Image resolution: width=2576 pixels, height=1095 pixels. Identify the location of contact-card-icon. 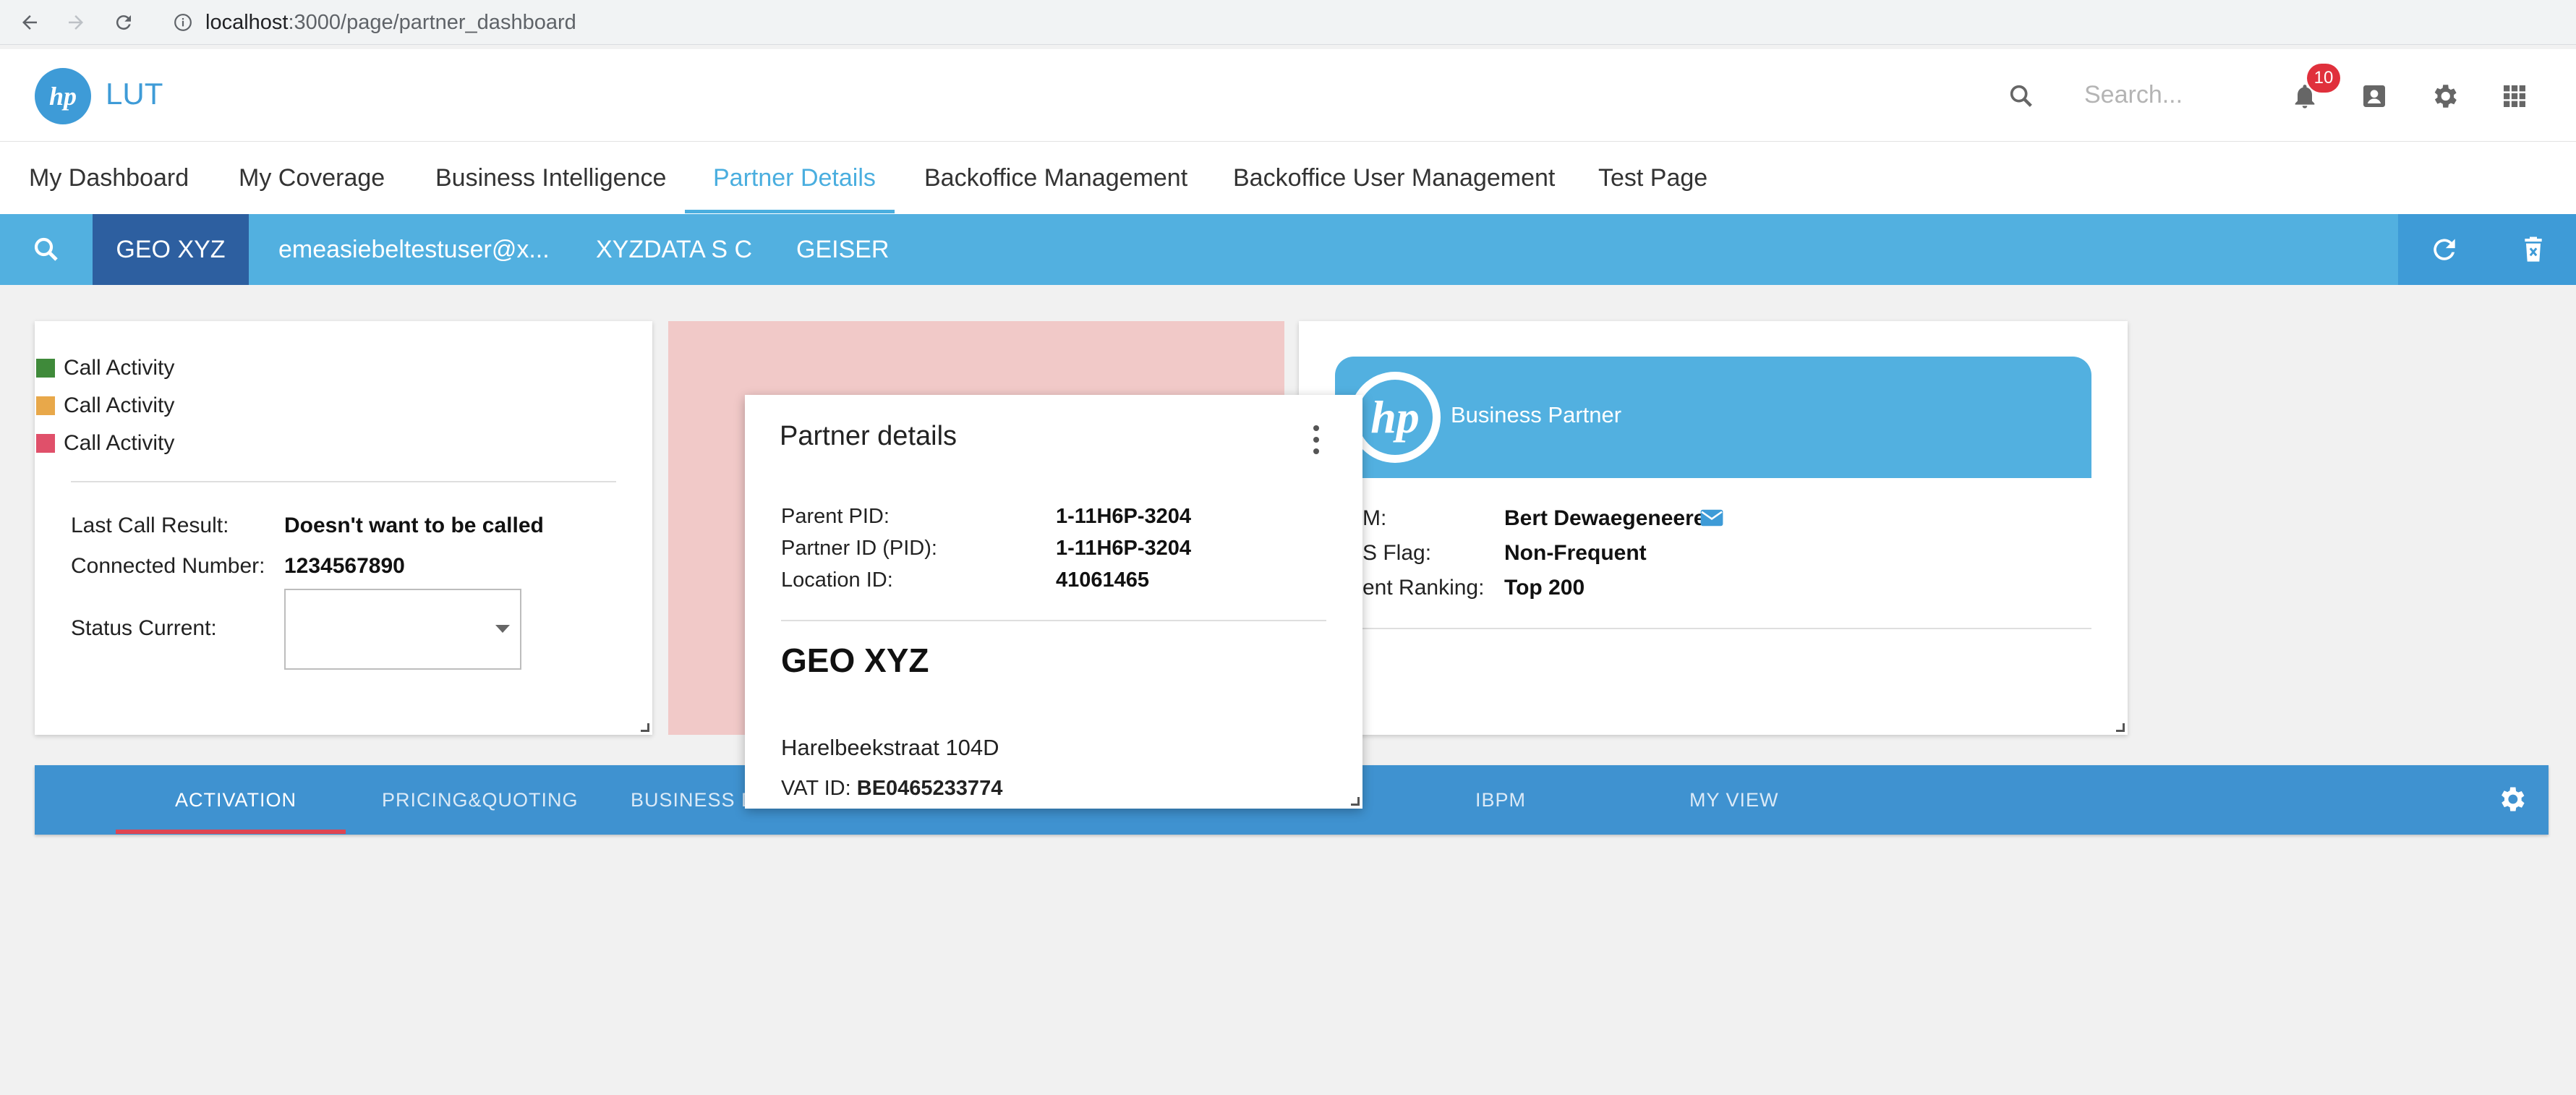
(2374, 96).